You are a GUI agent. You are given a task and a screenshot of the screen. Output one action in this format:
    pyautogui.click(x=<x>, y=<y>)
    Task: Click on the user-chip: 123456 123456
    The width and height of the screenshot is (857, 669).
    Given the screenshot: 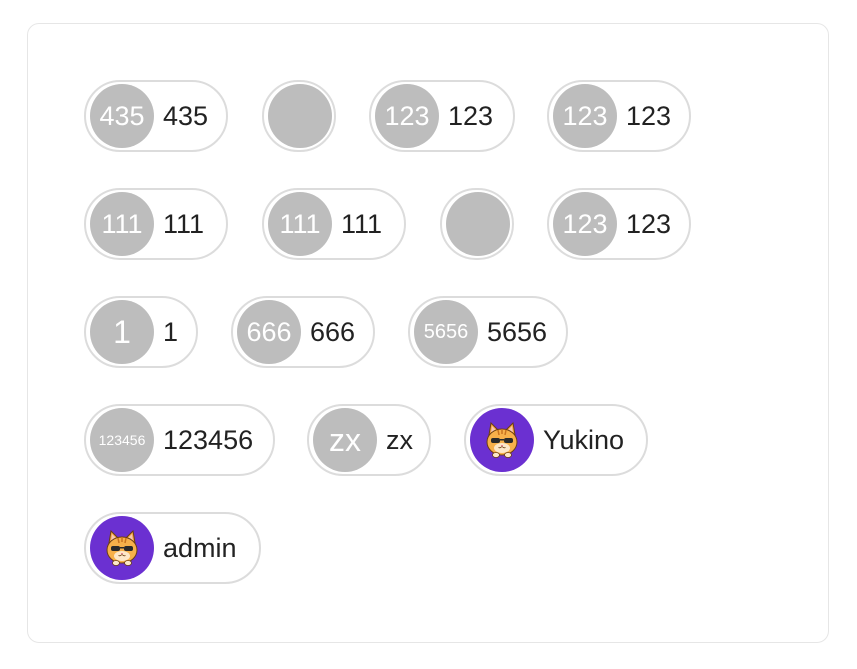 What is the action you would take?
    pyautogui.click(x=179, y=440)
    